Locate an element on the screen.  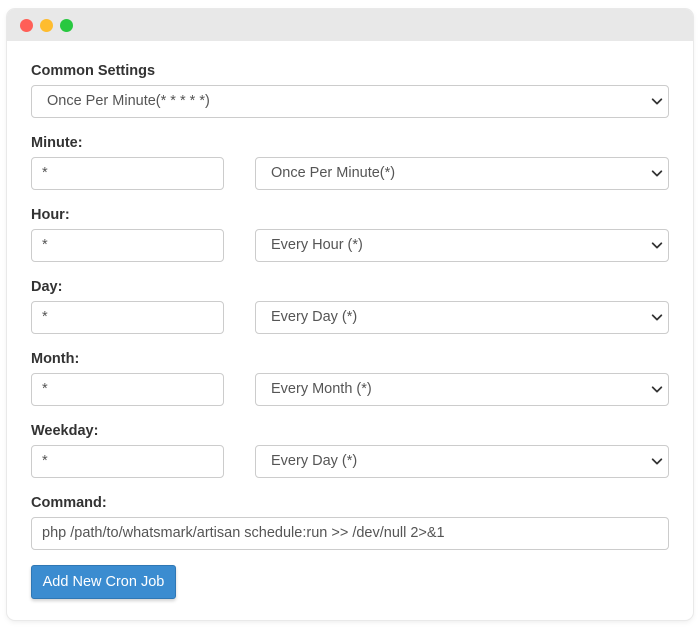
month-label: Month: is located at coordinates (55, 359).